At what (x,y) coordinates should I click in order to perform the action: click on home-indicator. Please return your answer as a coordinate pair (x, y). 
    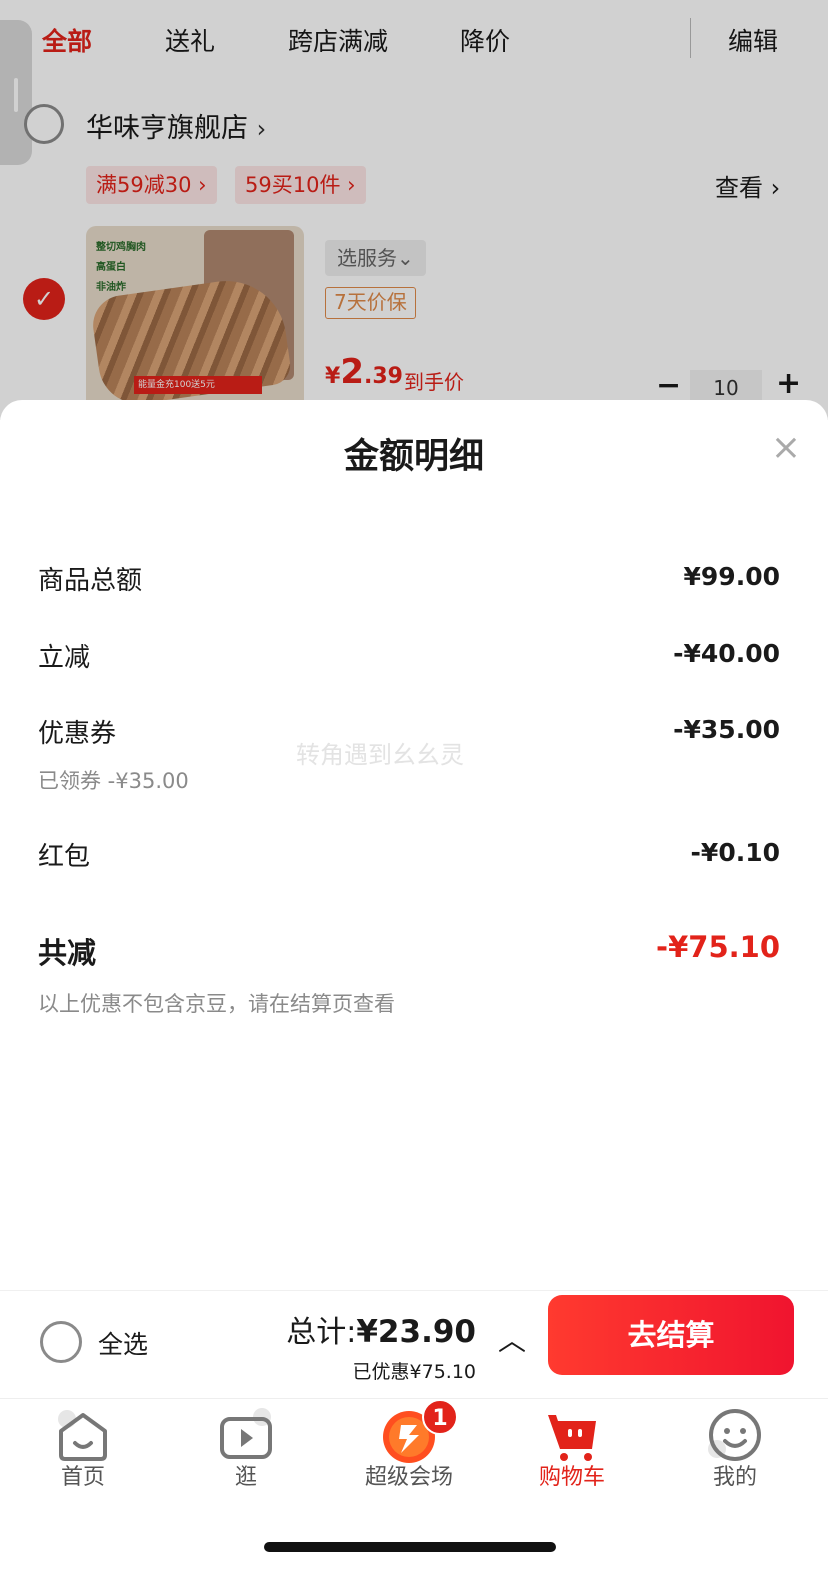
    Looking at the image, I should click on (410, 1547).